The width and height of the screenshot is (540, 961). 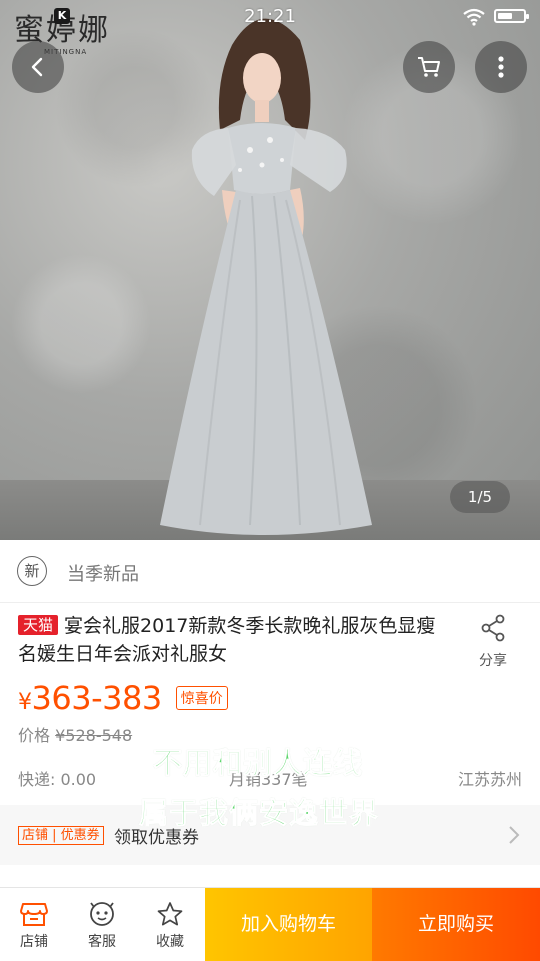 I want to click on product-title: 天猫 宴会礼服2017新款冬季长款晚礼服灰色显瘦名媛生日年会派对礼服女, so click(x=233, y=640).